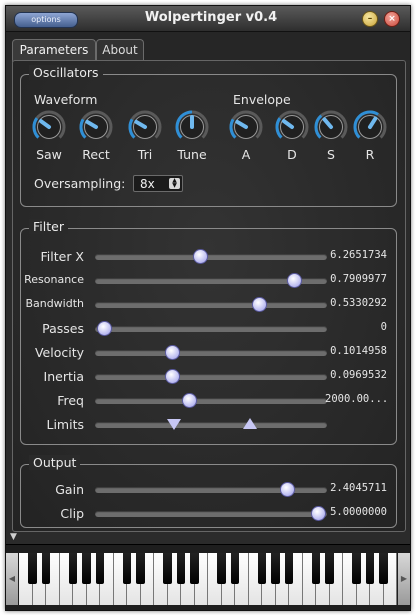 The image size is (416, 615). I want to click on bandwidth-label: Bandwidth, so click(54, 303).